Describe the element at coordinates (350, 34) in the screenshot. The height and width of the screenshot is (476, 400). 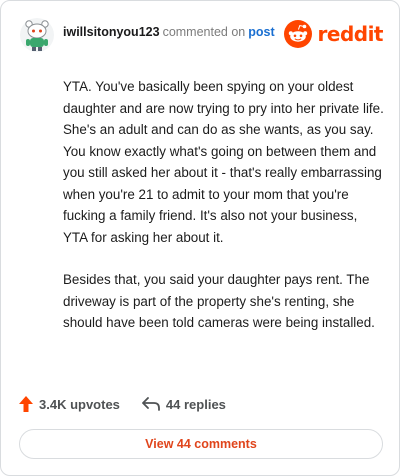
I see `reddit-wordmark: reddit` at that location.